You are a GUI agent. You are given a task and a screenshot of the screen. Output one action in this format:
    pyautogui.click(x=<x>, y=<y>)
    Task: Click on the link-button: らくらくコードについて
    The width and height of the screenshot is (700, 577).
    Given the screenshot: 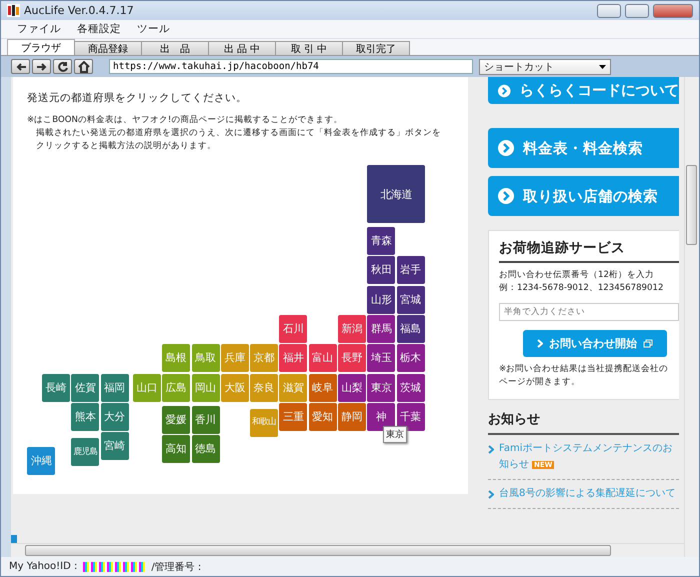 What is the action you would take?
    pyautogui.click(x=583, y=90)
    